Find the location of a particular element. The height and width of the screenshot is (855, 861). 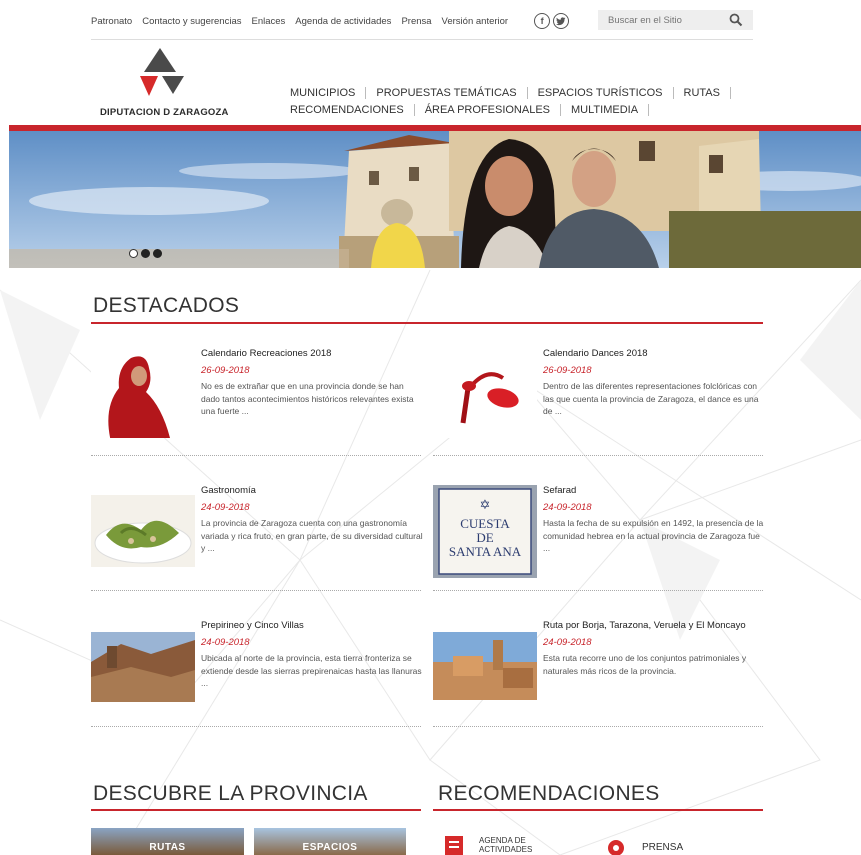

search-box is located at coordinates (675, 20).